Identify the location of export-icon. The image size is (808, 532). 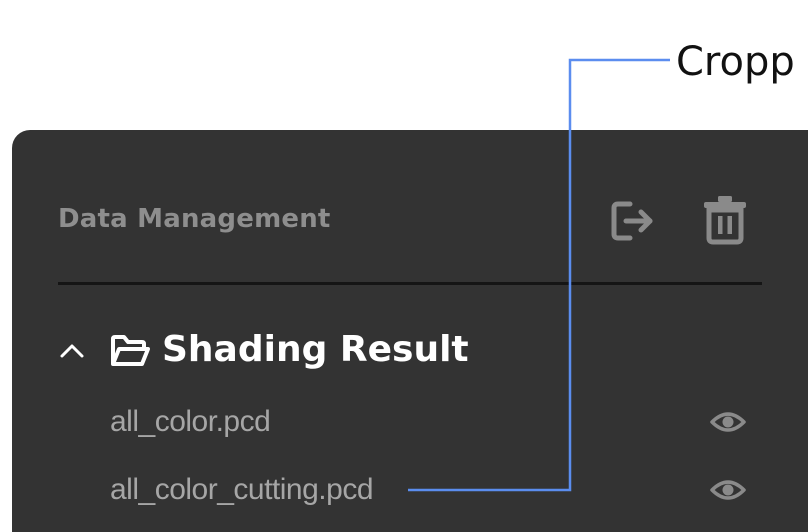
(632, 221).